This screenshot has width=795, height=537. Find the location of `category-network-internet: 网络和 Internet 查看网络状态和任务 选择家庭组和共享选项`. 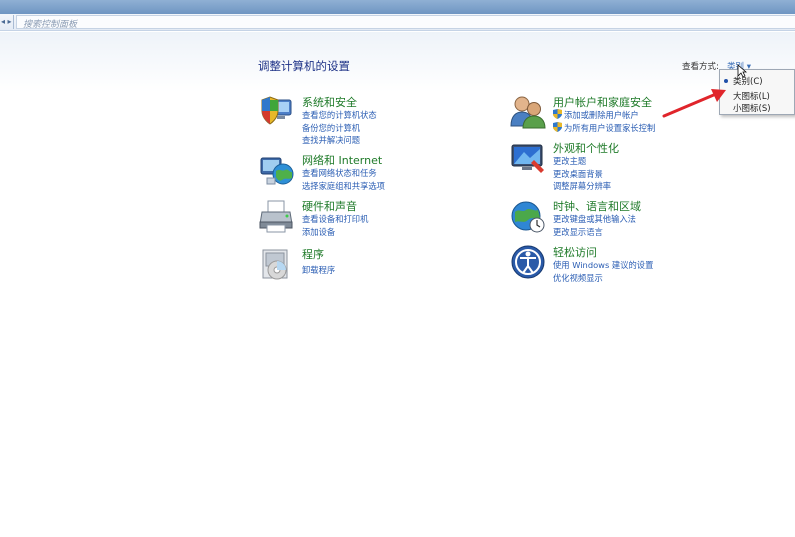

category-network-internet: 网络和 Internet 查看网络状态和任务 选择家庭组和共享选项 is located at coordinates (359, 172).